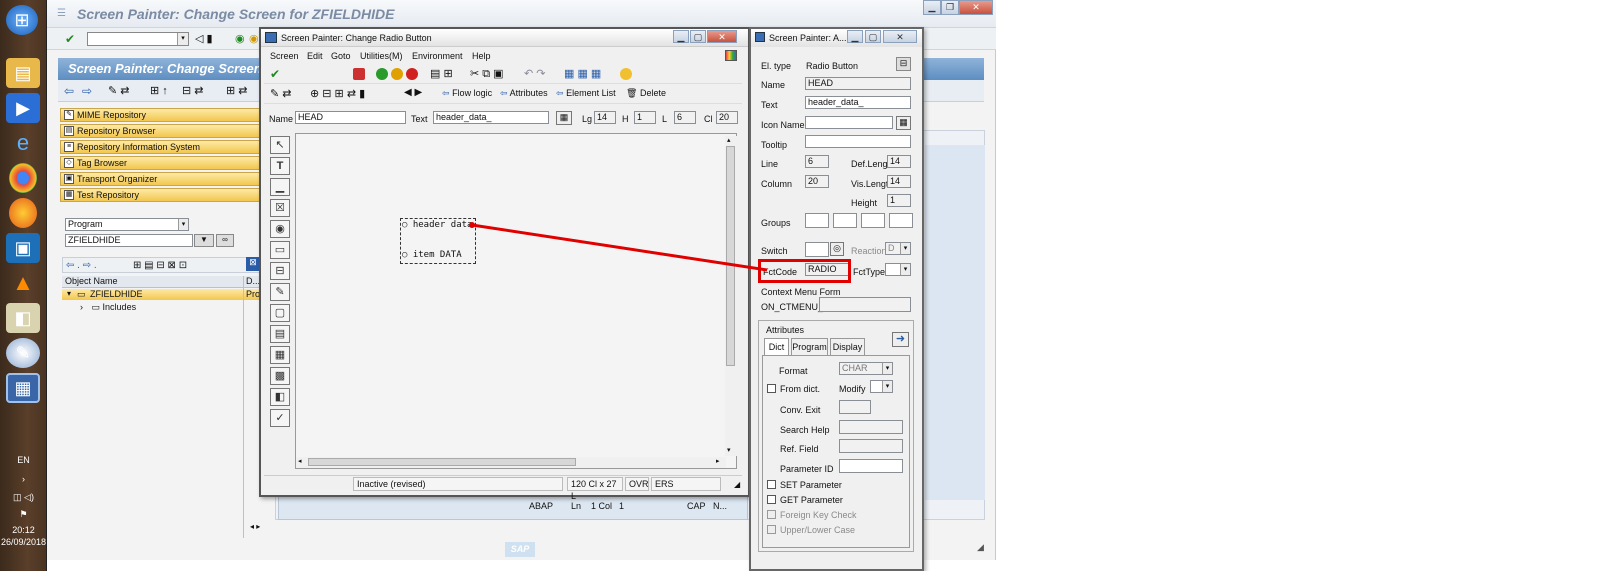 The height and width of the screenshot is (571, 1600). I want to click on scroll-down-icon: ▾, so click(729, 450).